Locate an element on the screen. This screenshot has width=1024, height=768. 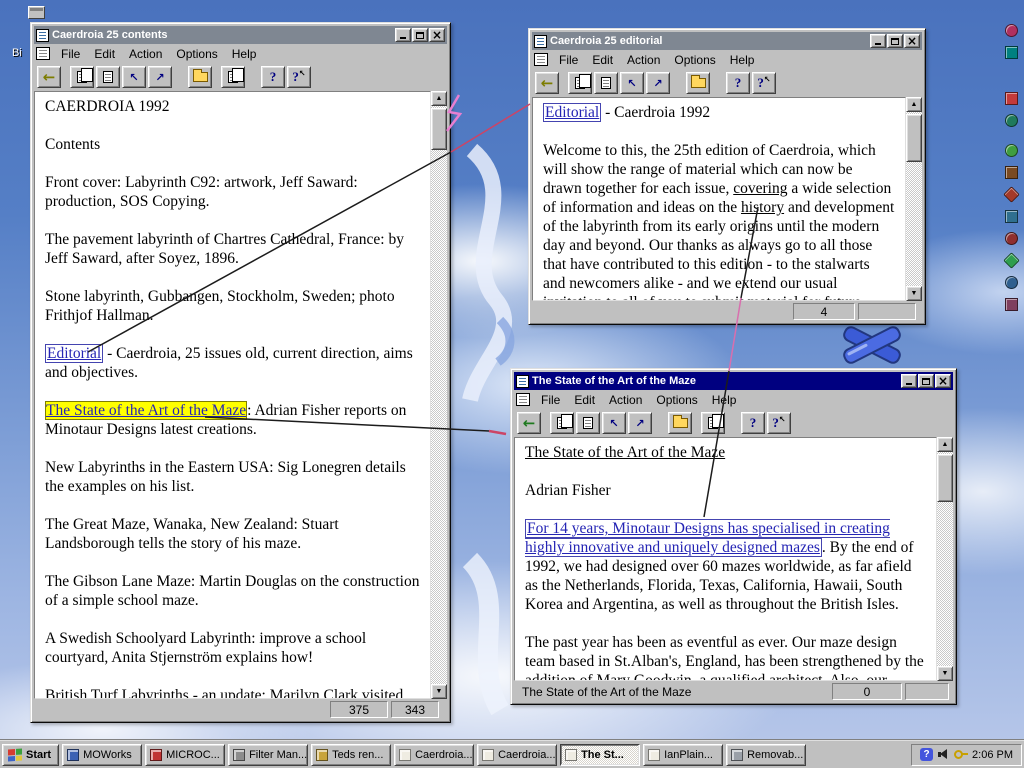
volume-icon is located at coordinates (943, 754).